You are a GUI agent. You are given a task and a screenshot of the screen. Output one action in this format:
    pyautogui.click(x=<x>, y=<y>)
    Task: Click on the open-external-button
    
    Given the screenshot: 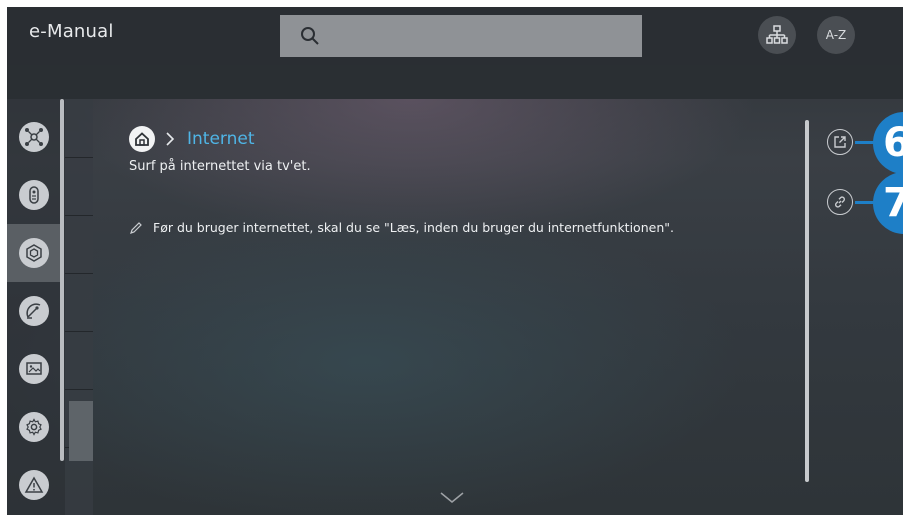 What is the action you would take?
    pyautogui.click(x=840, y=142)
    